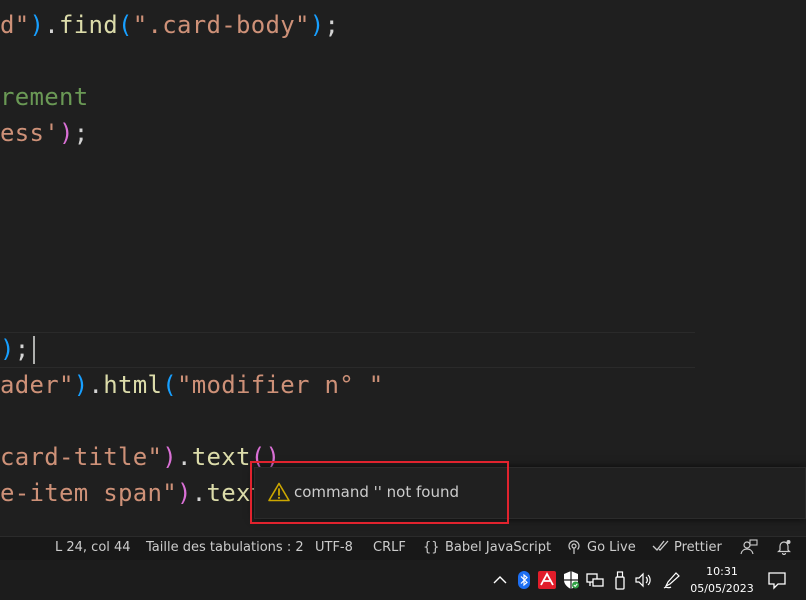 The width and height of the screenshot is (806, 600). I want to click on code-token: find, so click(88, 25).